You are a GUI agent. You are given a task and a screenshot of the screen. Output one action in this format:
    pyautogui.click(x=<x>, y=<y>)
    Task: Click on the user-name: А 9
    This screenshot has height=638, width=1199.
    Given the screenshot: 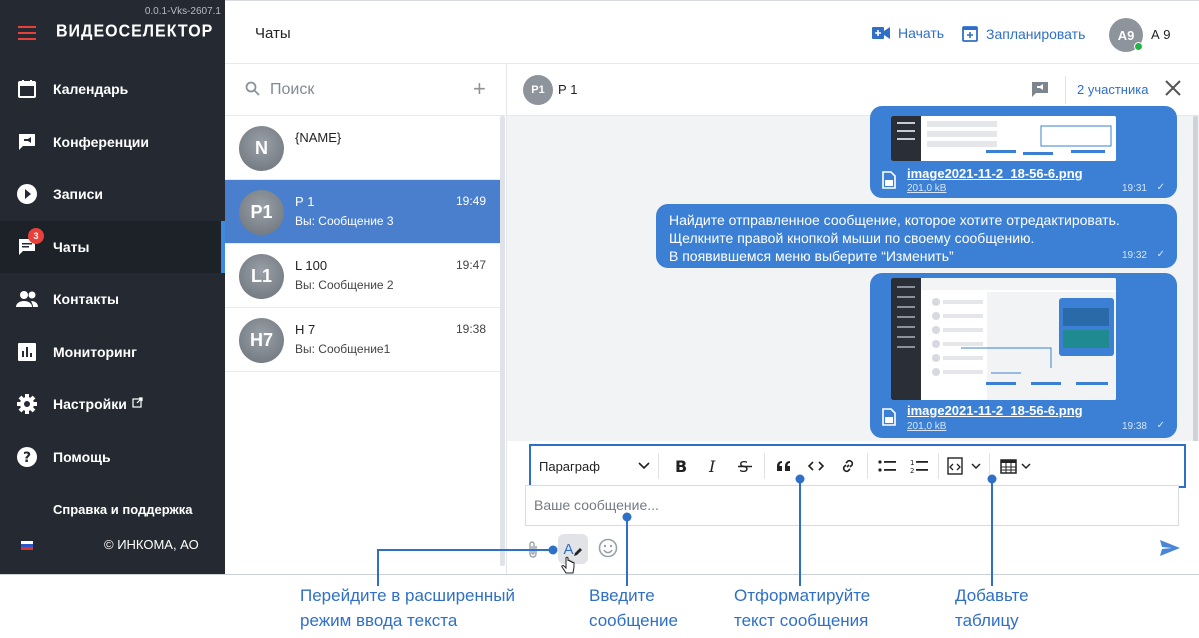 What is the action you would take?
    pyautogui.click(x=1161, y=34)
    